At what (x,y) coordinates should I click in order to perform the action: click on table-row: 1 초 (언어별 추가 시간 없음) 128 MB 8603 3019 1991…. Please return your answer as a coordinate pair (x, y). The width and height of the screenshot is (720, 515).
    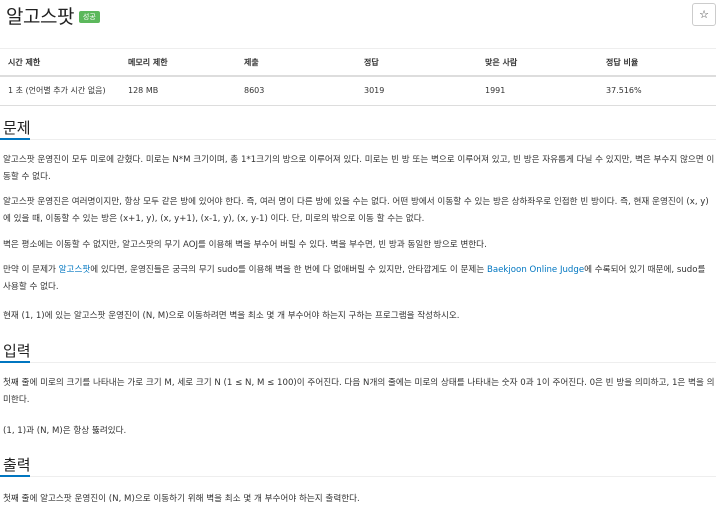
    Looking at the image, I should click on (358, 91).